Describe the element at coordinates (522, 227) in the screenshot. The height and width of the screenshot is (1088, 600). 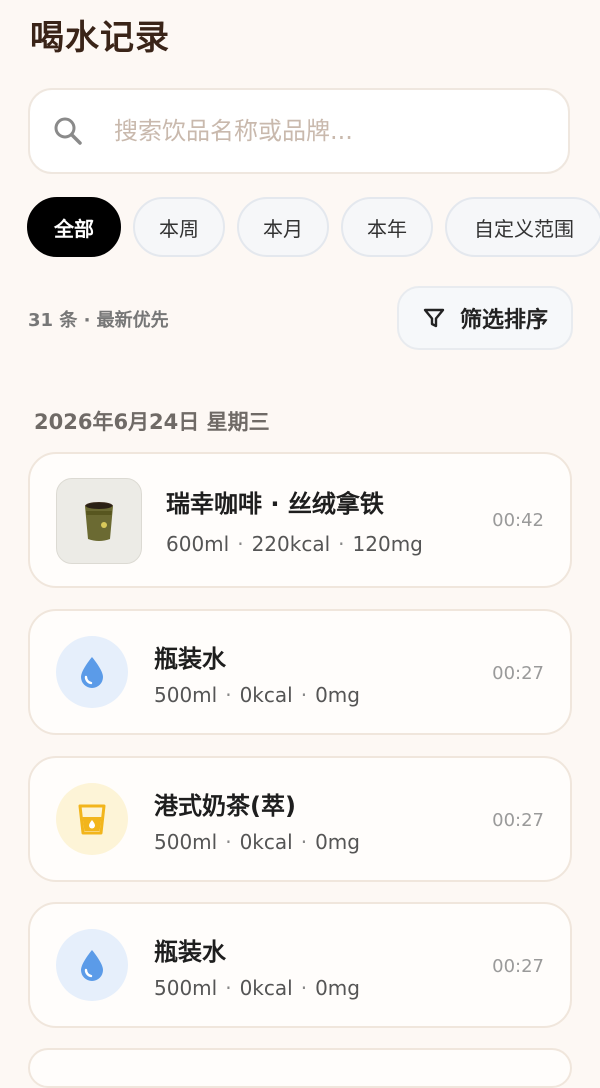
I see `chip-custom-range: 自定义范围` at that location.